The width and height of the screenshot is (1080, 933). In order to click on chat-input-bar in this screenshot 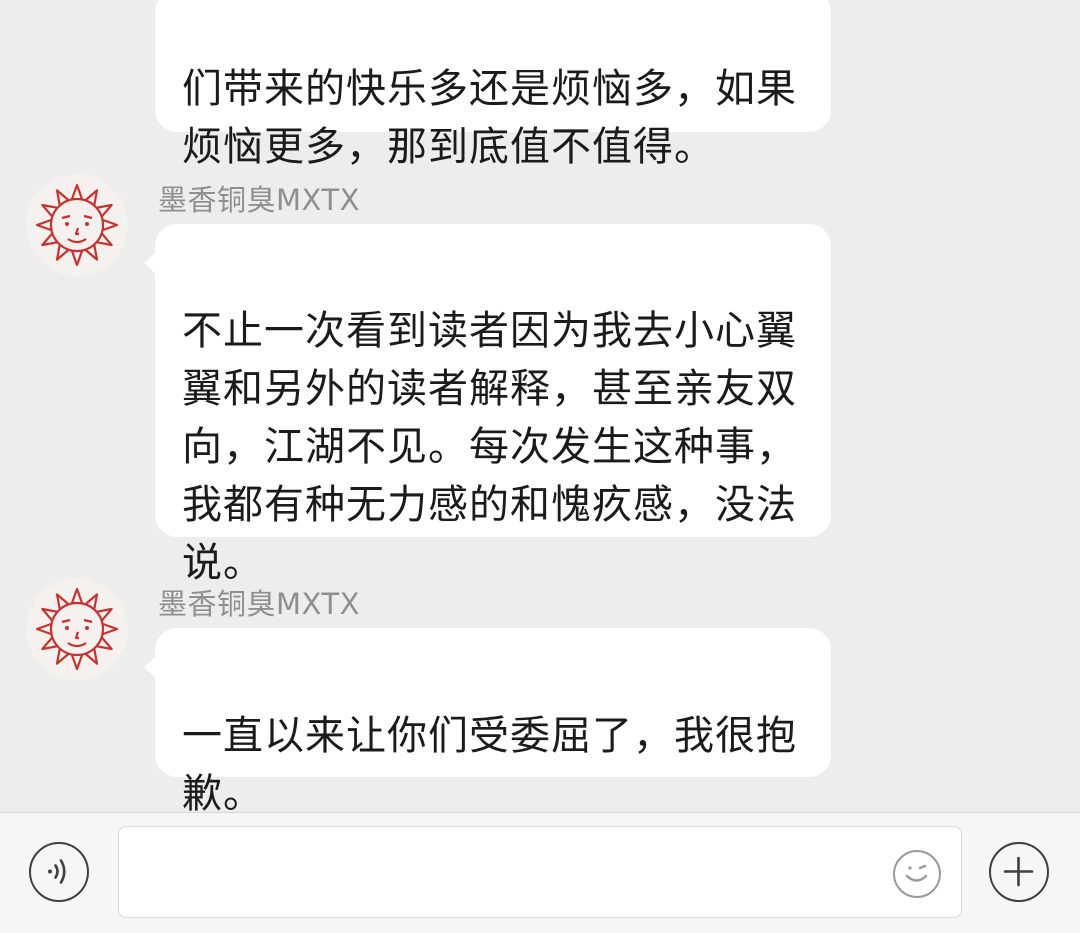, I will do `click(540, 872)`.